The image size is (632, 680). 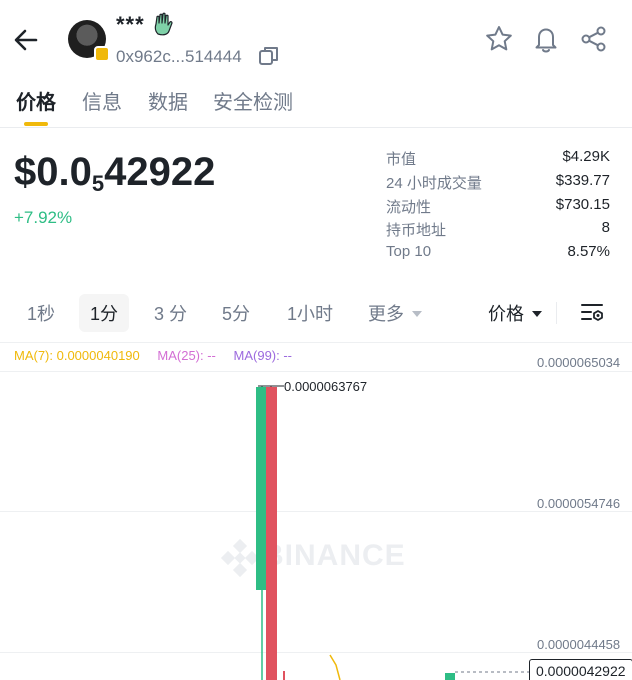 I want to click on stat-top10: Top 10 8.57%, so click(x=498, y=255).